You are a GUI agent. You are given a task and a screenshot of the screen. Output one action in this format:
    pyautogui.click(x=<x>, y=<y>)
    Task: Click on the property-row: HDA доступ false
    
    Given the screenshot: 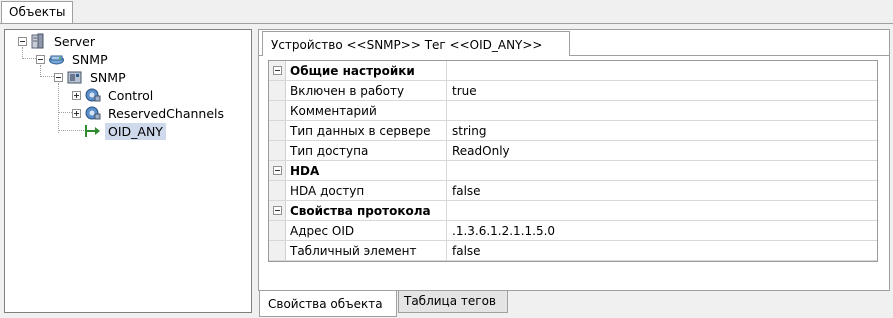 What is the action you would take?
    pyautogui.click(x=573, y=191)
    